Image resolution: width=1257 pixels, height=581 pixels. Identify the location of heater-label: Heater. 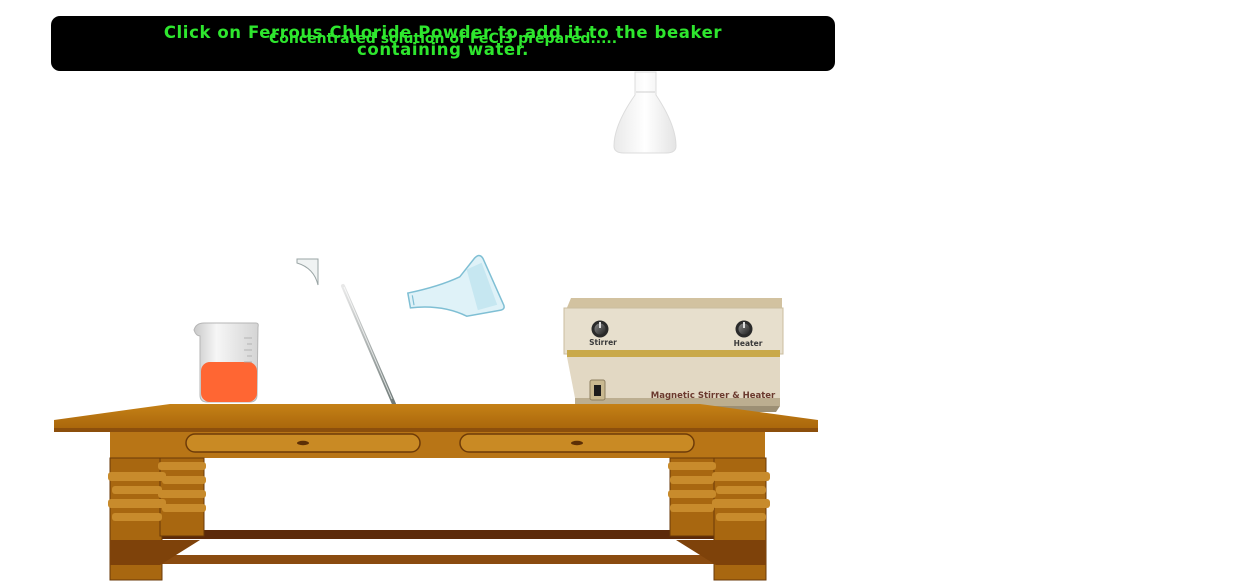
(748, 343).